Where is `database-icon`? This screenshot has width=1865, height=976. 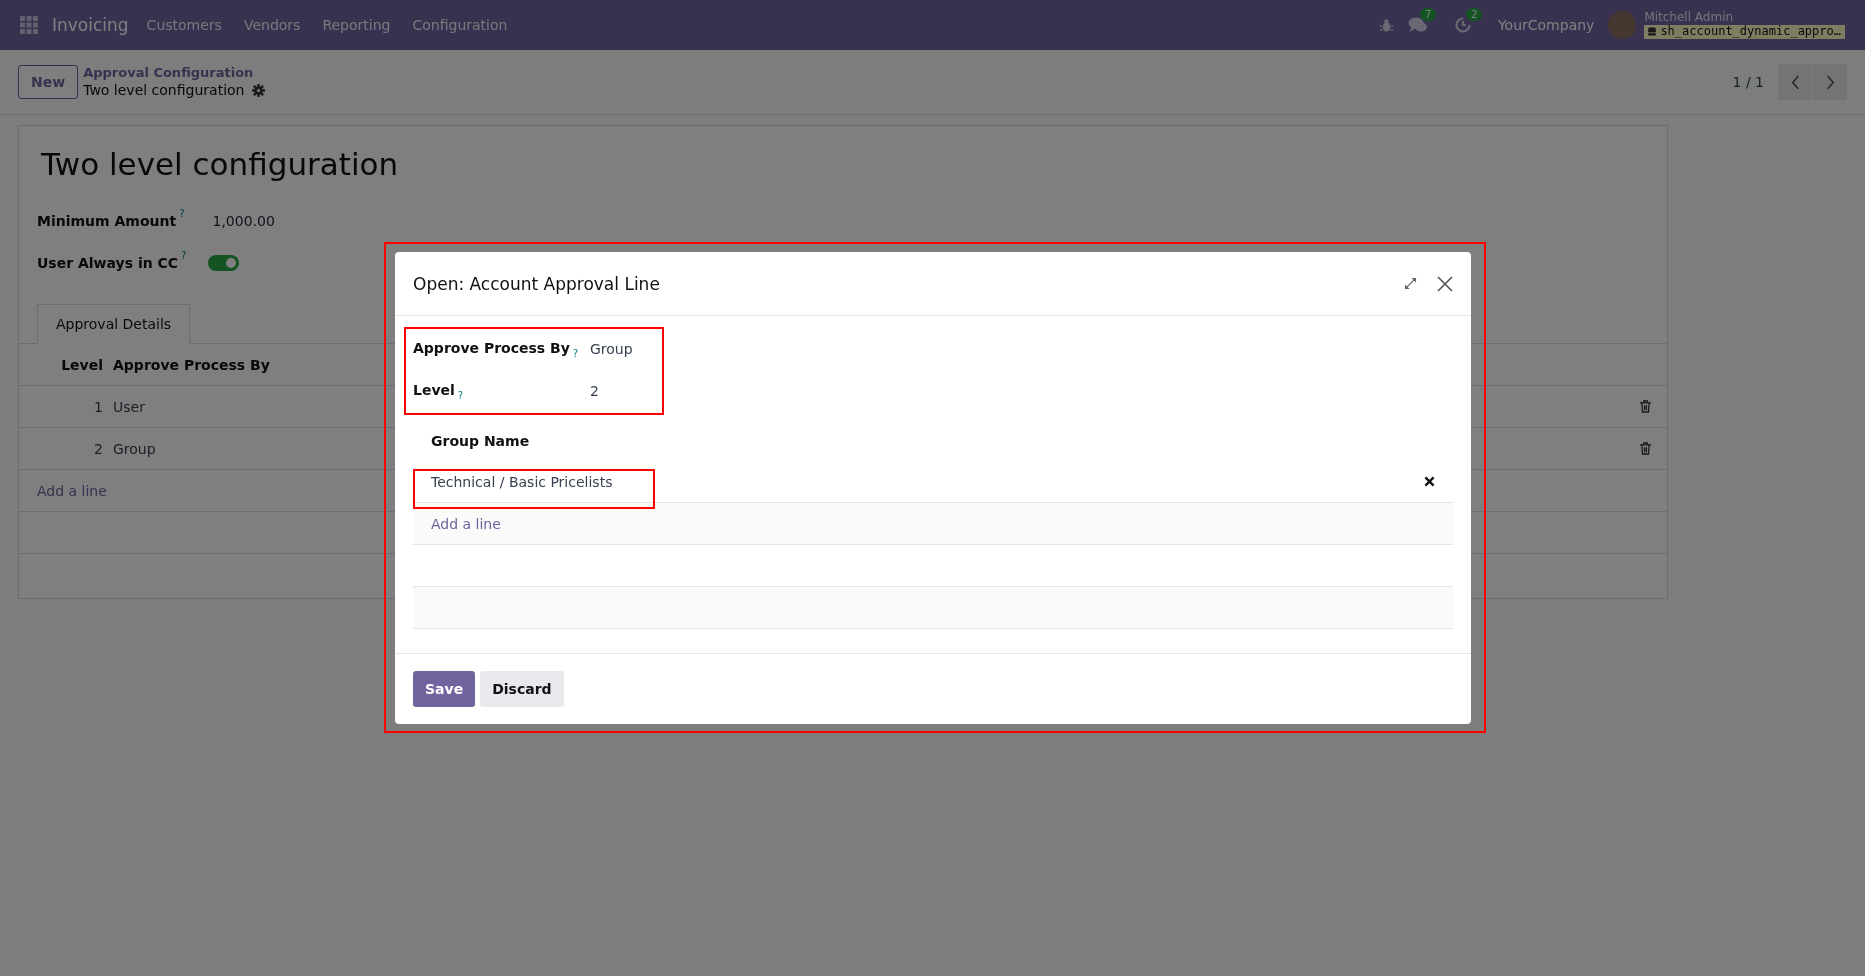
database-icon is located at coordinates (1652, 31).